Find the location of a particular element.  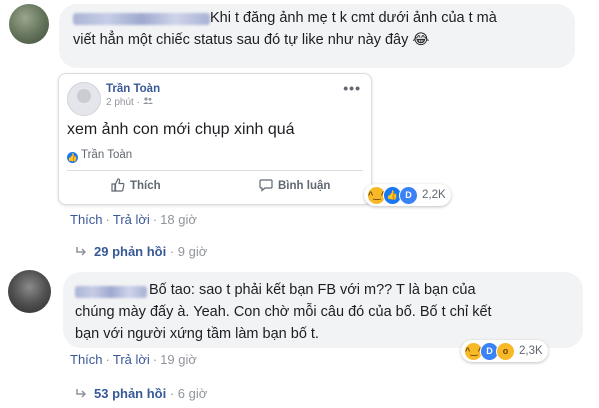

post-author-avatar is located at coordinates (84, 99).